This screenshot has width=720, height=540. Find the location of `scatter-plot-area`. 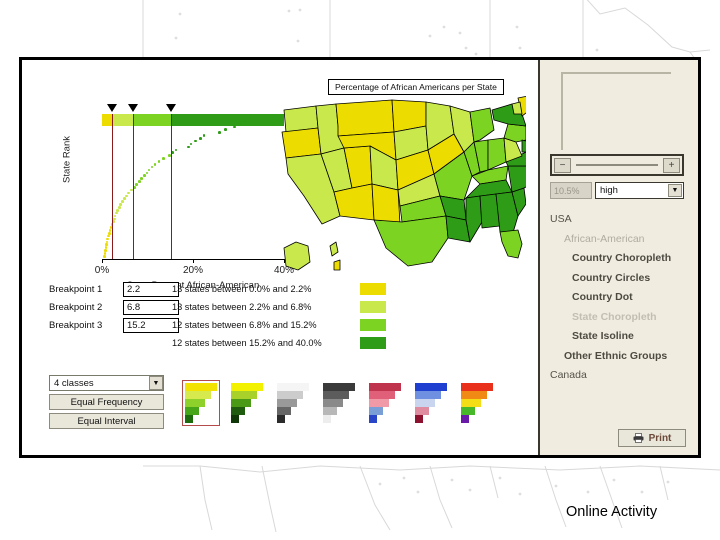

scatter-plot-area is located at coordinates (193, 186).